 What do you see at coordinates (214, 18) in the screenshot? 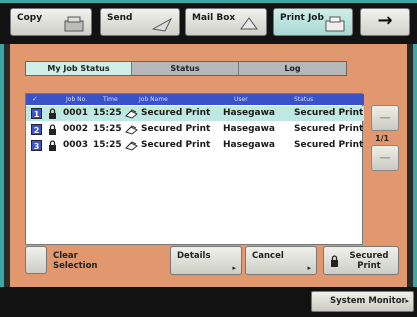
I see `mailbox-label: Mail Box` at bounding box center [214, 18].